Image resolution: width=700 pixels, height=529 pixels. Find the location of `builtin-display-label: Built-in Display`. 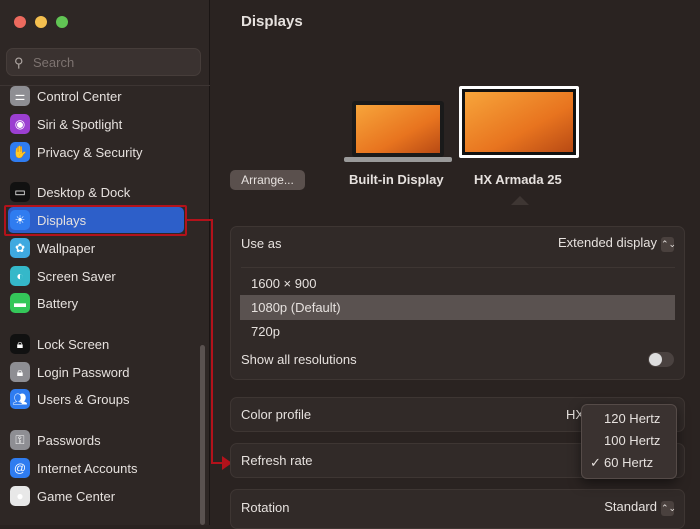

builtin-display-label: Built-in Display is located at coordinates (396, 179).